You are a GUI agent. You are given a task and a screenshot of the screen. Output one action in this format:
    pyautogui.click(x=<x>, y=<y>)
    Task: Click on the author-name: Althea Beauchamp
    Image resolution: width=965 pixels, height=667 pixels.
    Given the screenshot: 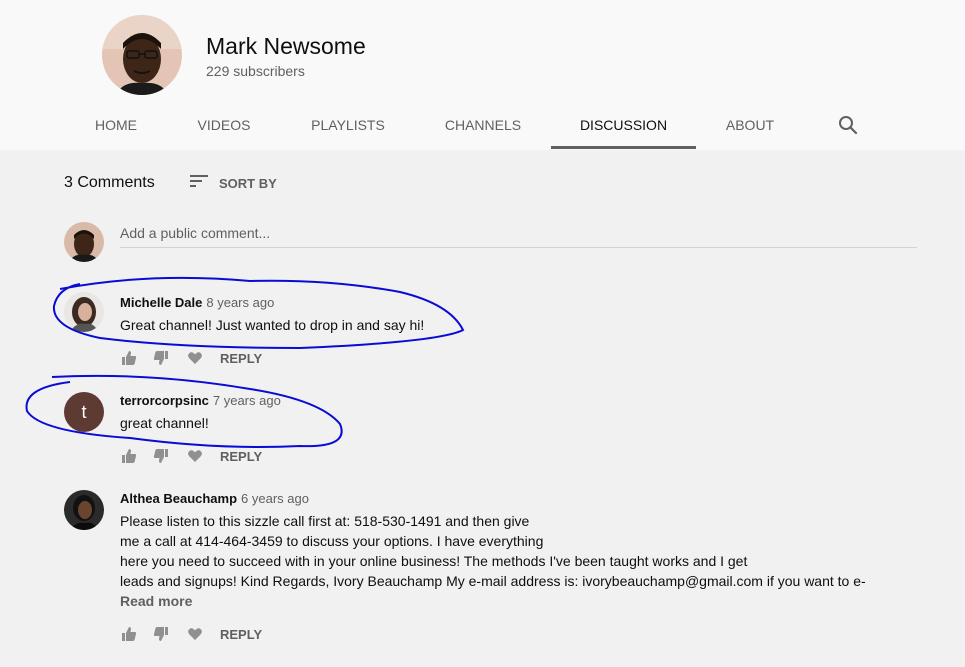 What is the action you would take?
    pyautogui.click(x=178, y=498)
    